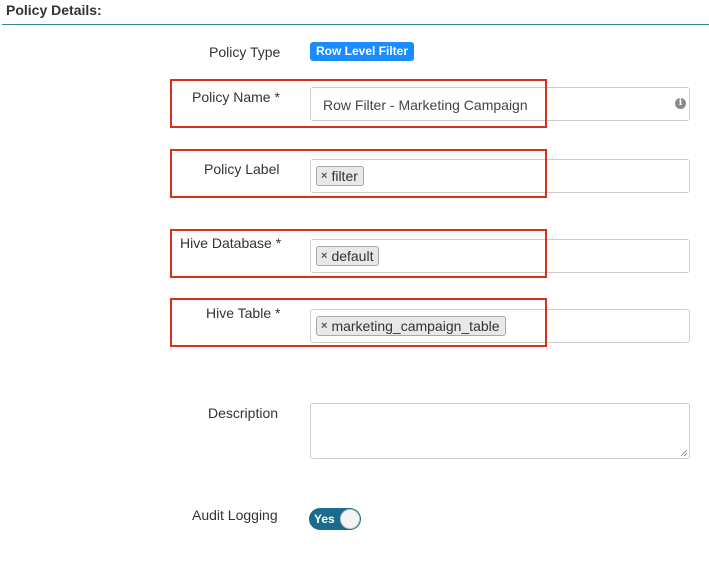 The width and height of the screenshot is (709, 561). I want to click on tag-text: filter, so click(344, 176).